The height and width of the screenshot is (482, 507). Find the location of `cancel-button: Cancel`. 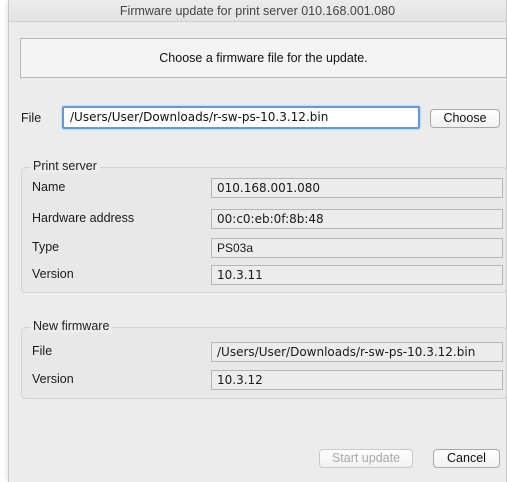

cancel-button: Cancel is located at coordinates (466, 458).